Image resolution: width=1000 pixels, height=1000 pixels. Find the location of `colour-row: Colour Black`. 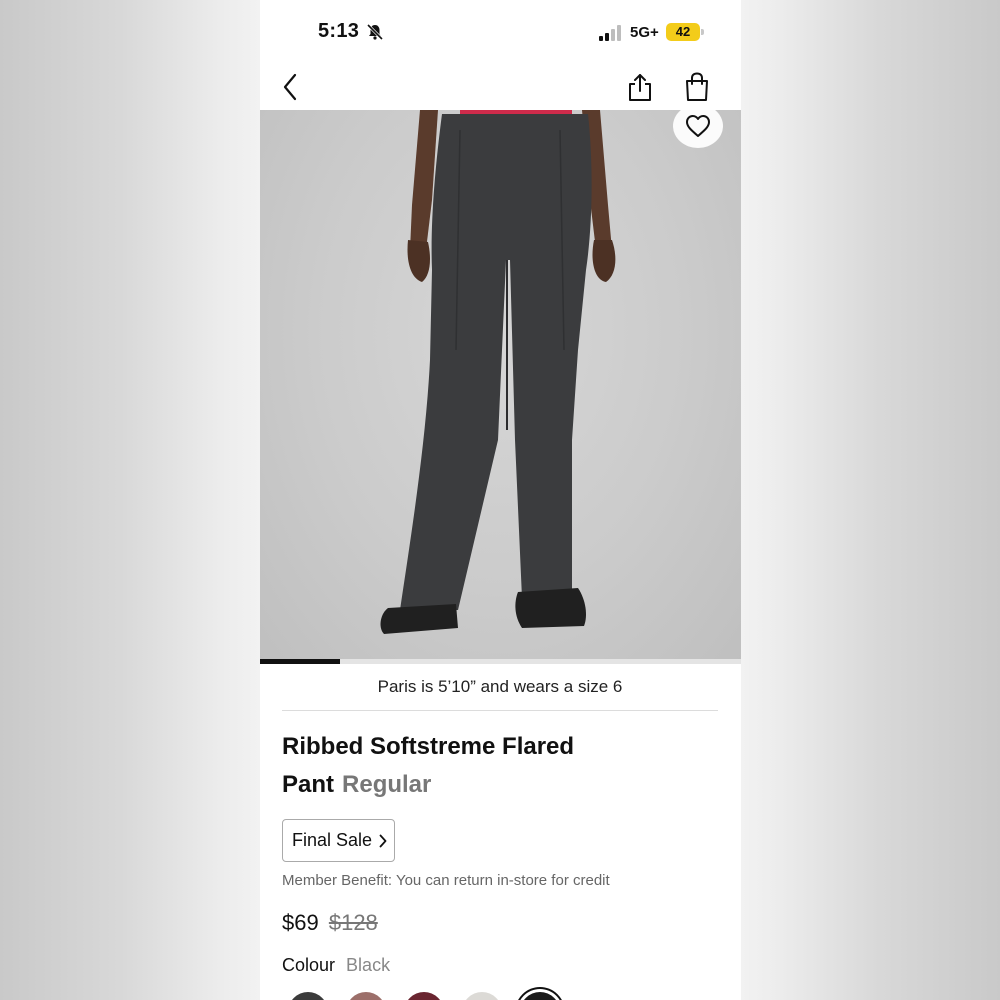

colour-row: Colour Black is located at coordinates (336, 965).